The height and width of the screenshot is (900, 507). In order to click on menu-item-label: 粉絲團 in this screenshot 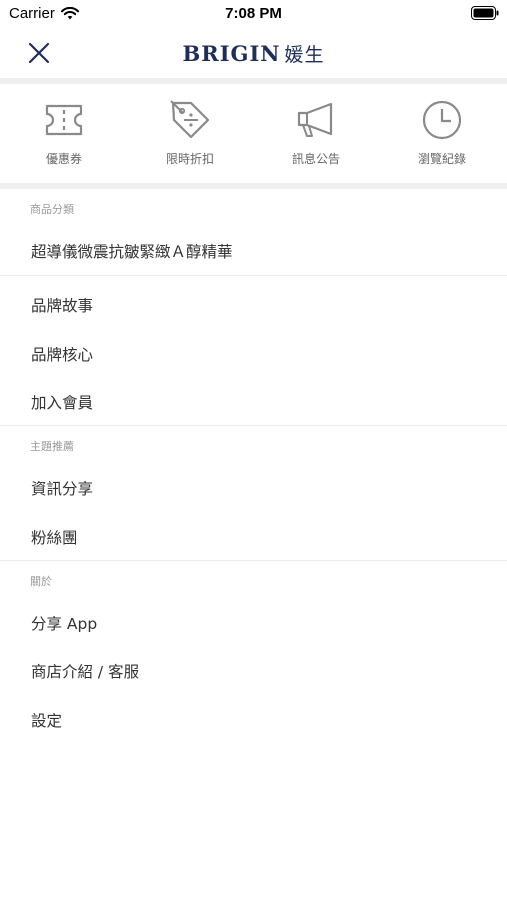, I will do `click(54, 538)`.